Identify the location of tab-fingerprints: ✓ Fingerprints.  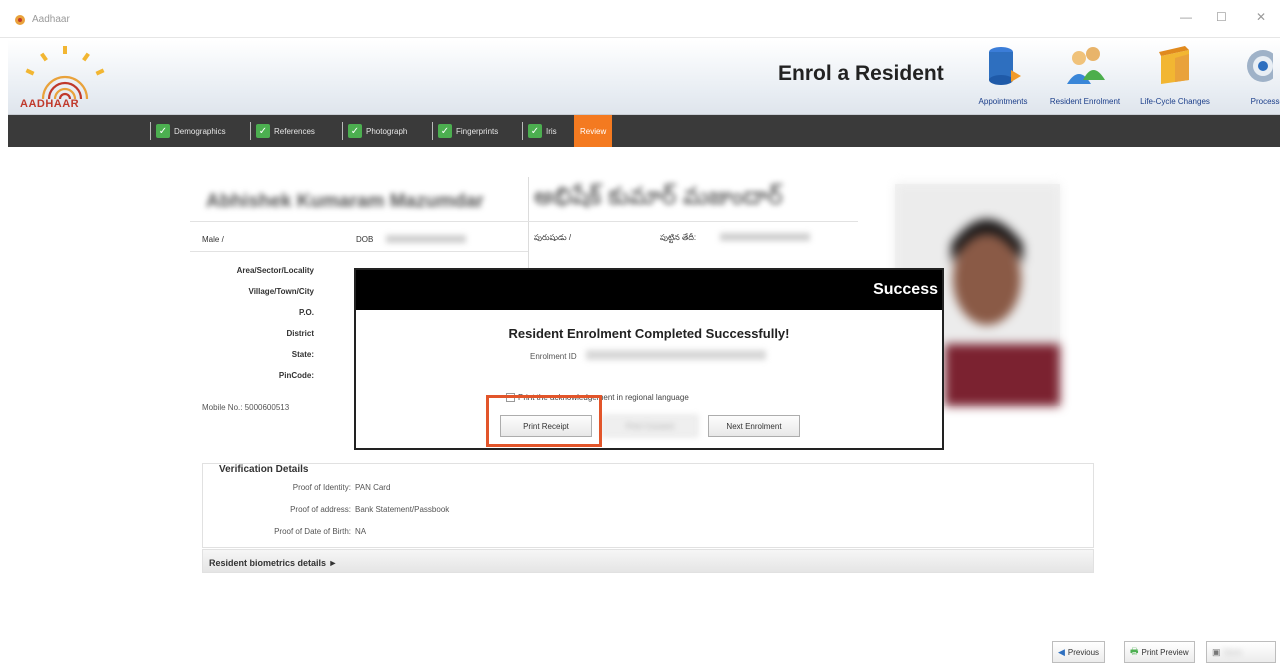
(465, 131).